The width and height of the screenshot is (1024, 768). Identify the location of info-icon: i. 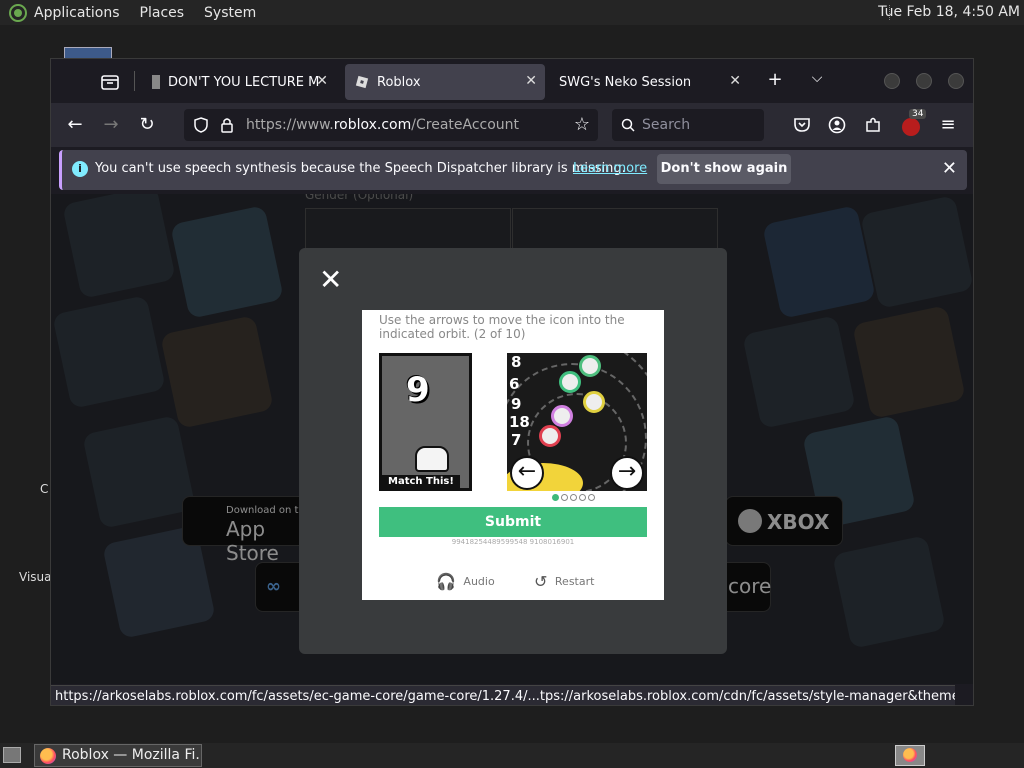
(80, 169).